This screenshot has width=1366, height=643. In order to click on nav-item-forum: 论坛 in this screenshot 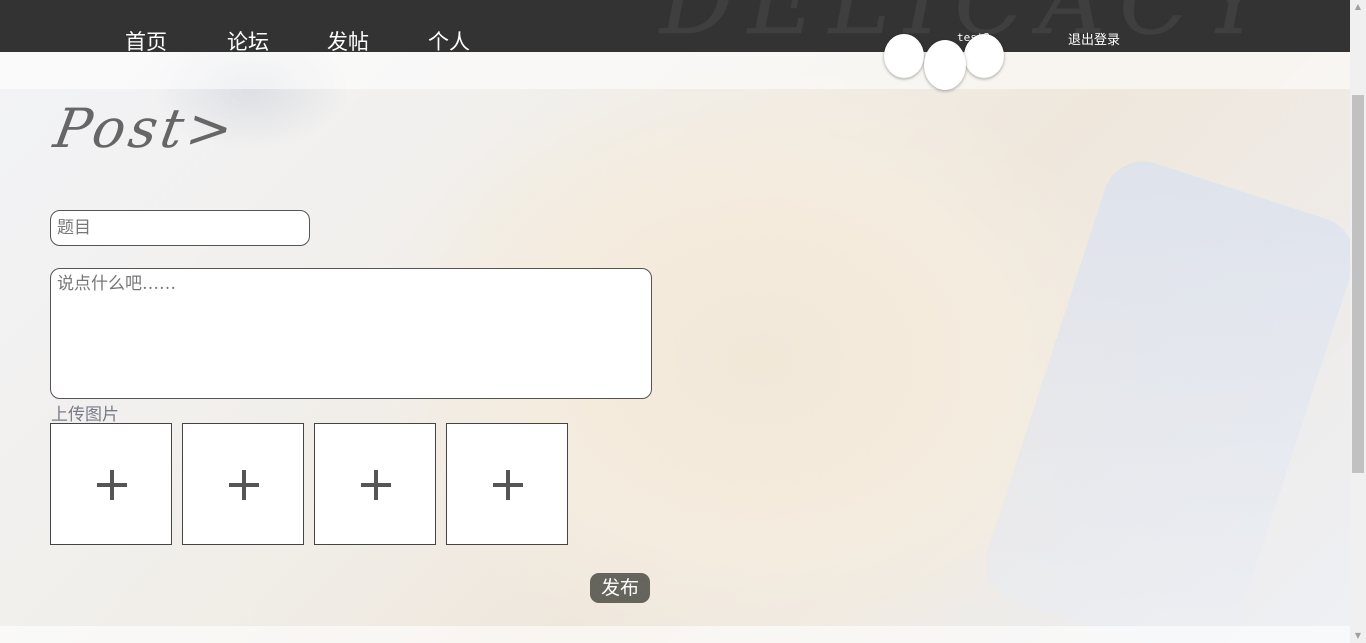, I will do `click(248, 39)`.